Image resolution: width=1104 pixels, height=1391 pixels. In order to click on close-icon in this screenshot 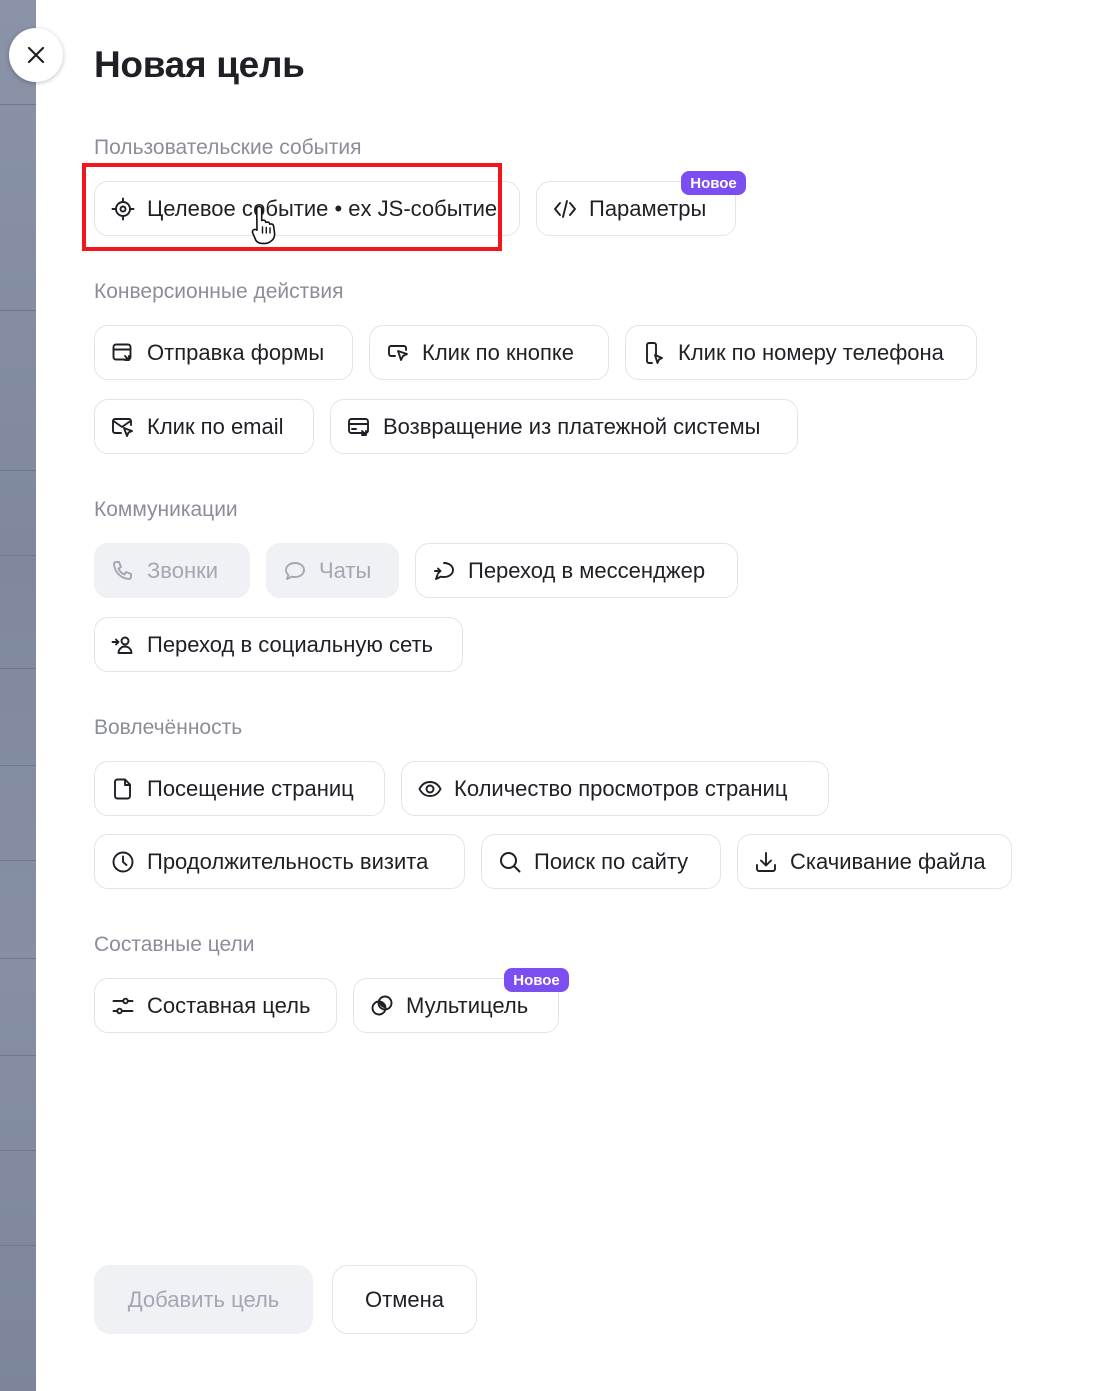, I will do `click(36, 55)`.